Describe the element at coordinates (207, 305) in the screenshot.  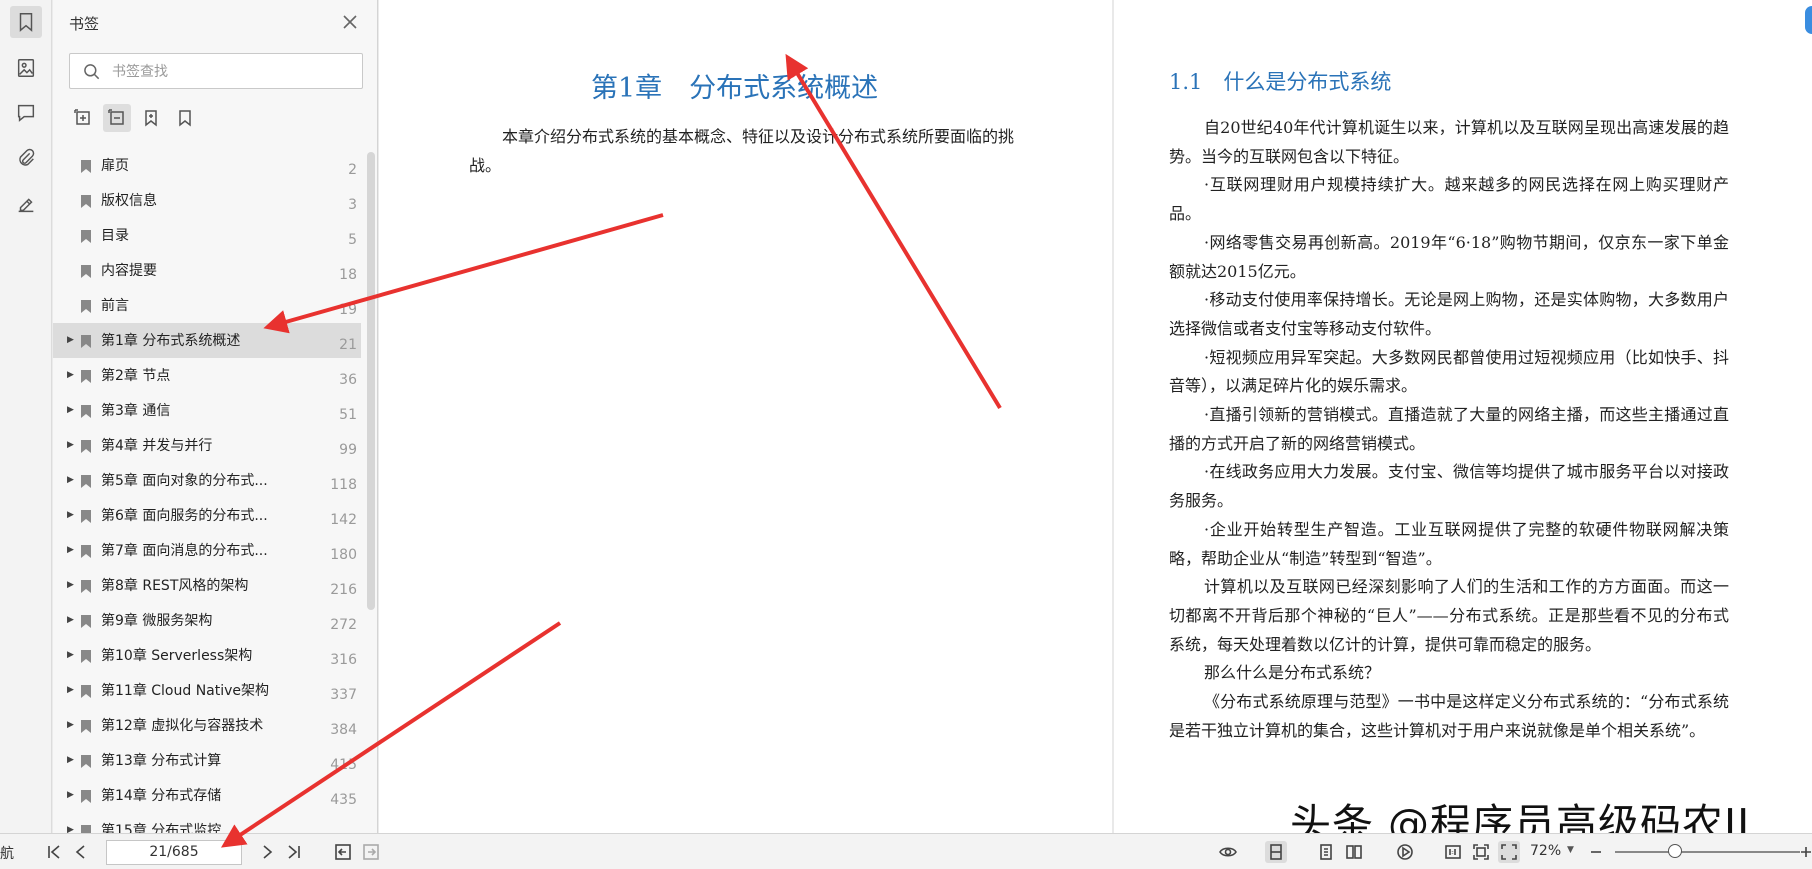
I see `bookmark-item: 前言 19` at that location.